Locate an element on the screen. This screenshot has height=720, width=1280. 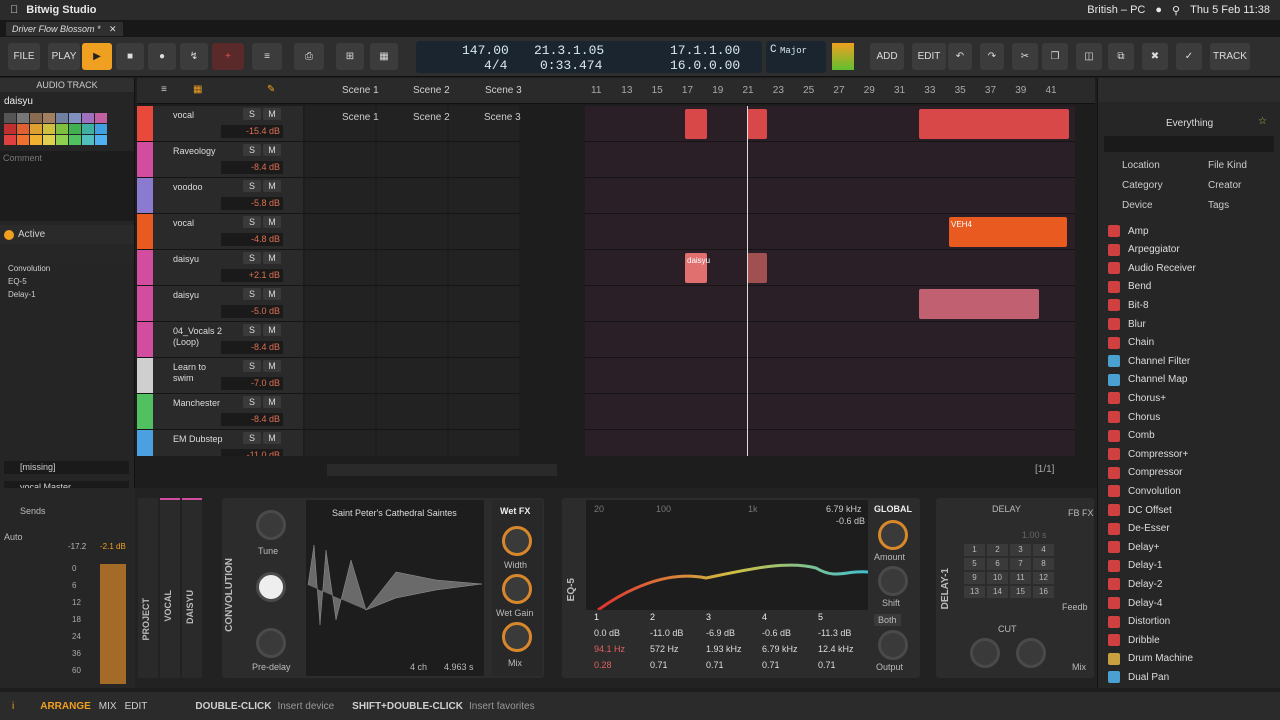
arrange-view-button: ARRANGE is located at coordinates (65, 706).